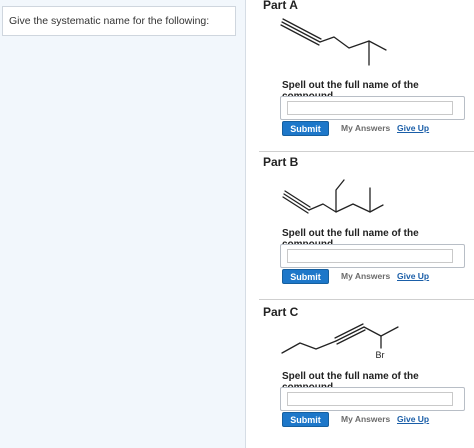 The image size is (474, 448). Describe the element at coordinates (340, 341) in the screenshot. I see `part-c-structure: Br` at that location.